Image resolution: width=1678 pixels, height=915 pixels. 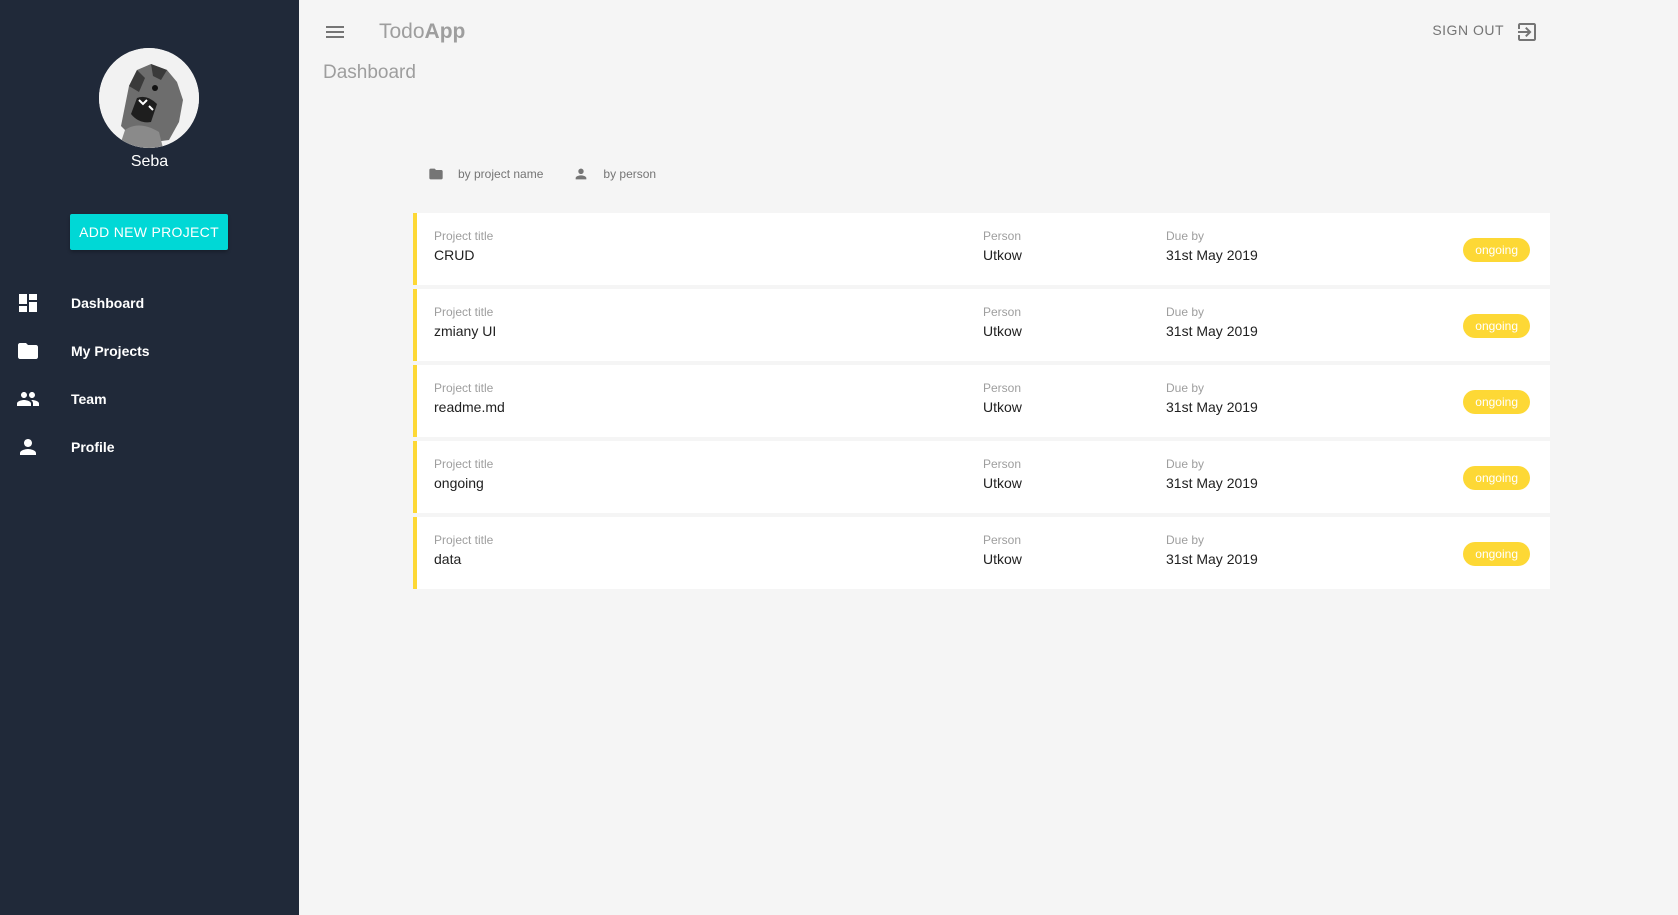 What do you see at coordinates (89, 399) in the screenshot?
I see `sidebar-item-label: Team` at bounding box center [89, 399].